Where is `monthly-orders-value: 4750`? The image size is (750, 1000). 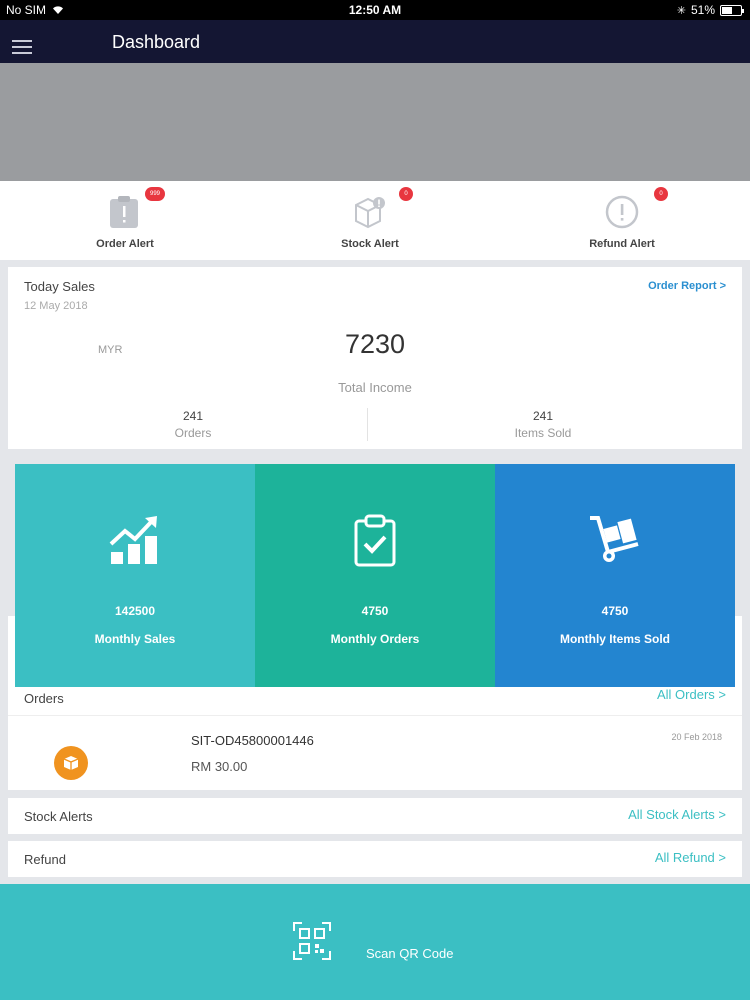
monthly-orders-value: 4750 is located at coordinates (375, 611).